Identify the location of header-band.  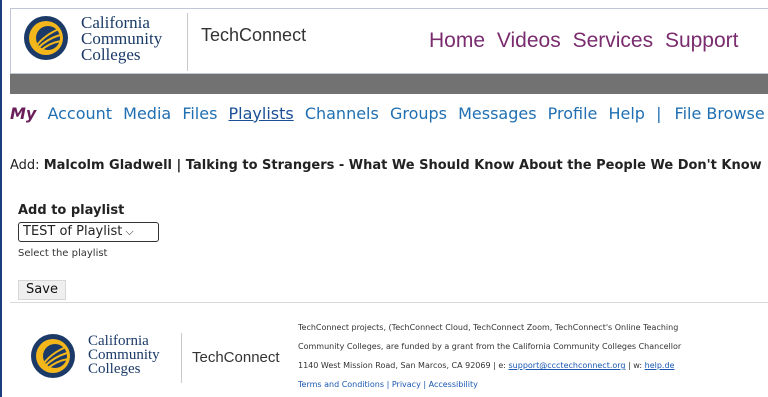
(389, 84).